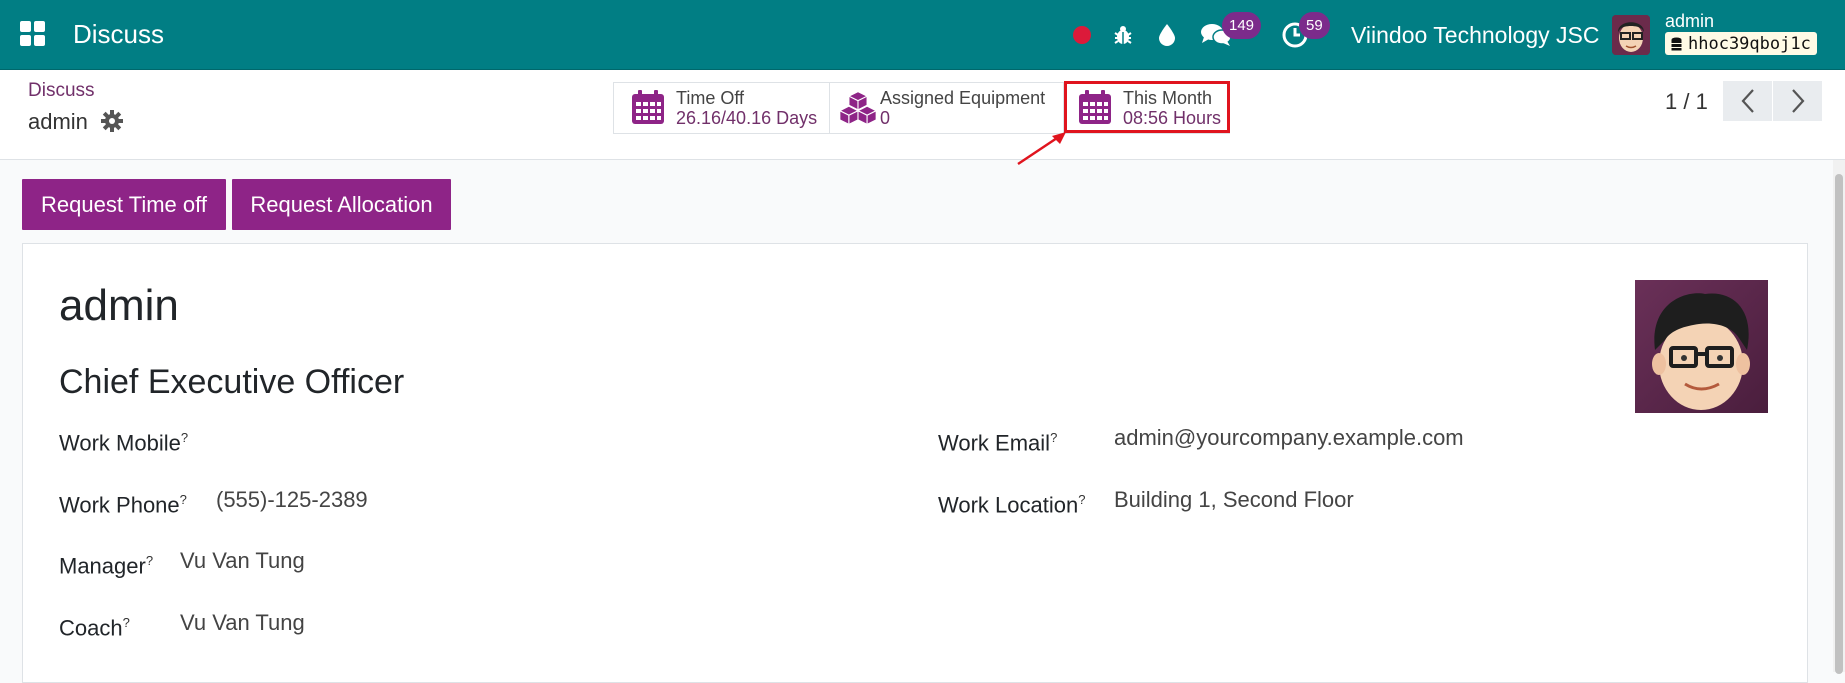  Describe the element at coordinates (1081, 499) in the screenshot. I see `work-location-help: ?` at that location.